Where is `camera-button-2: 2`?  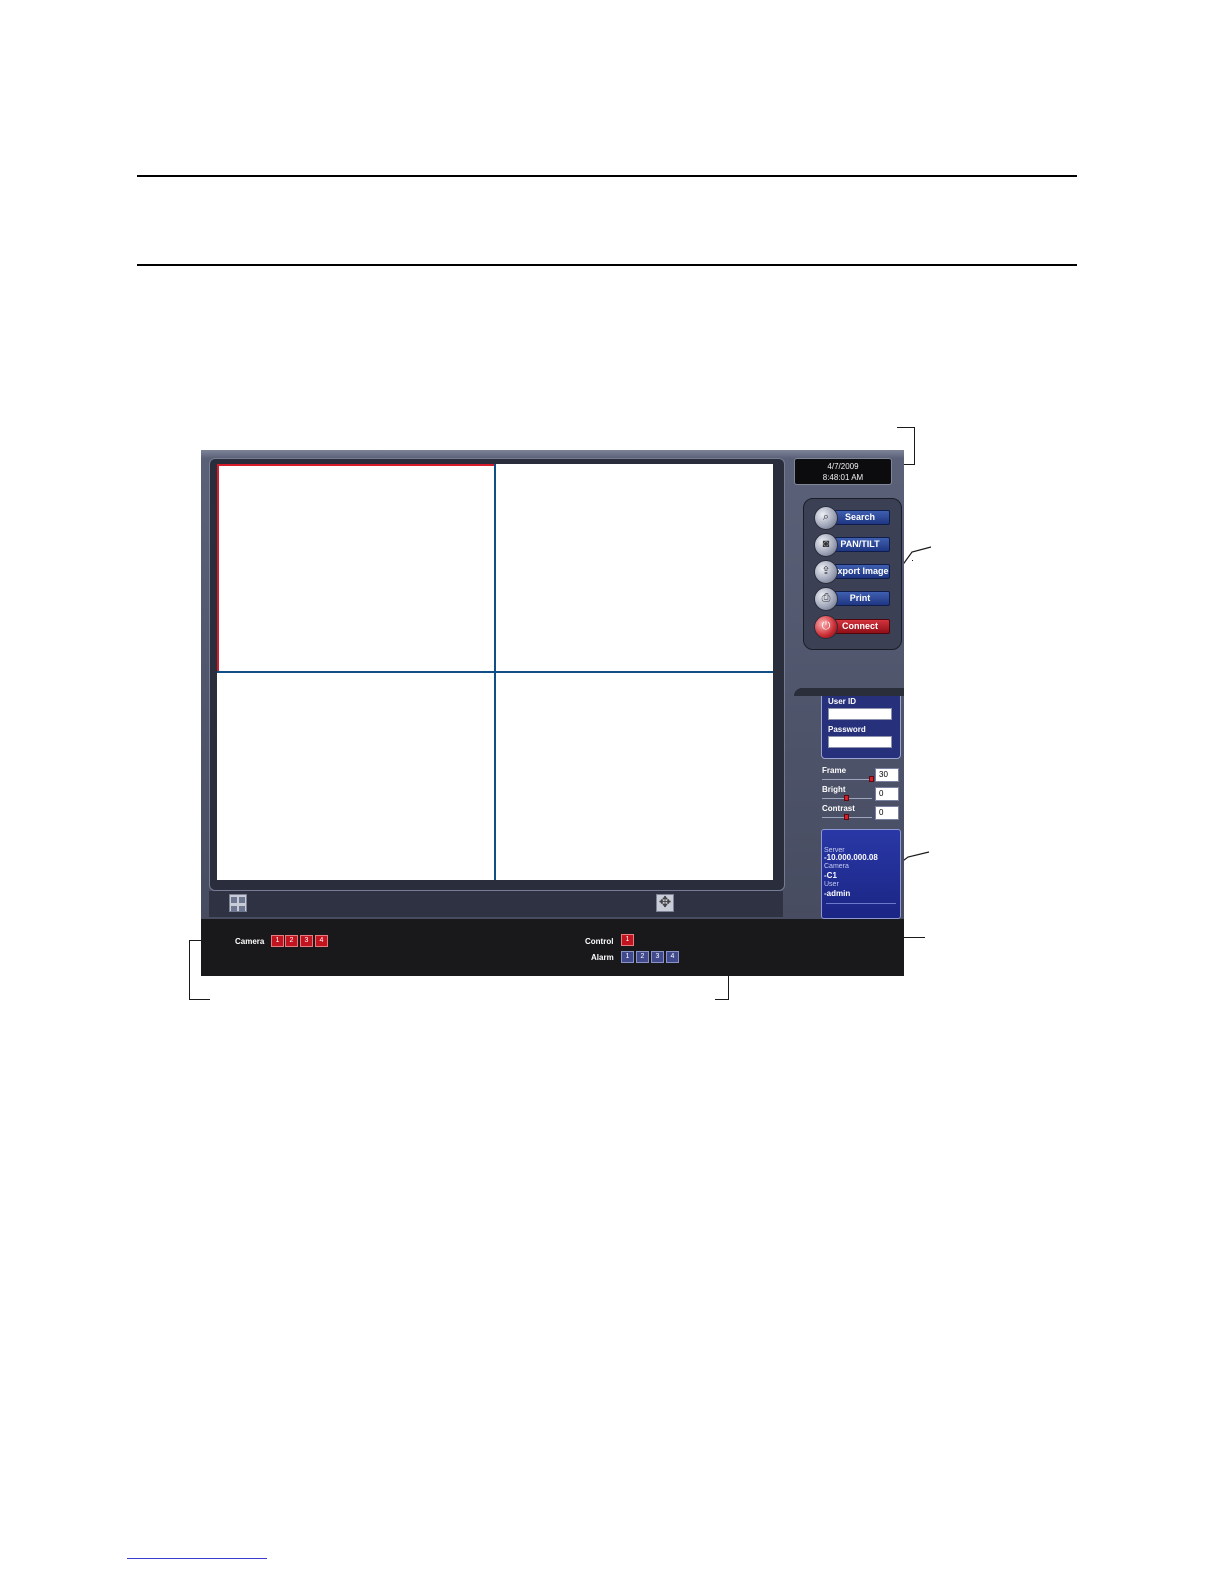
camera-button-2: 2 is located at coordinates (291, 941).